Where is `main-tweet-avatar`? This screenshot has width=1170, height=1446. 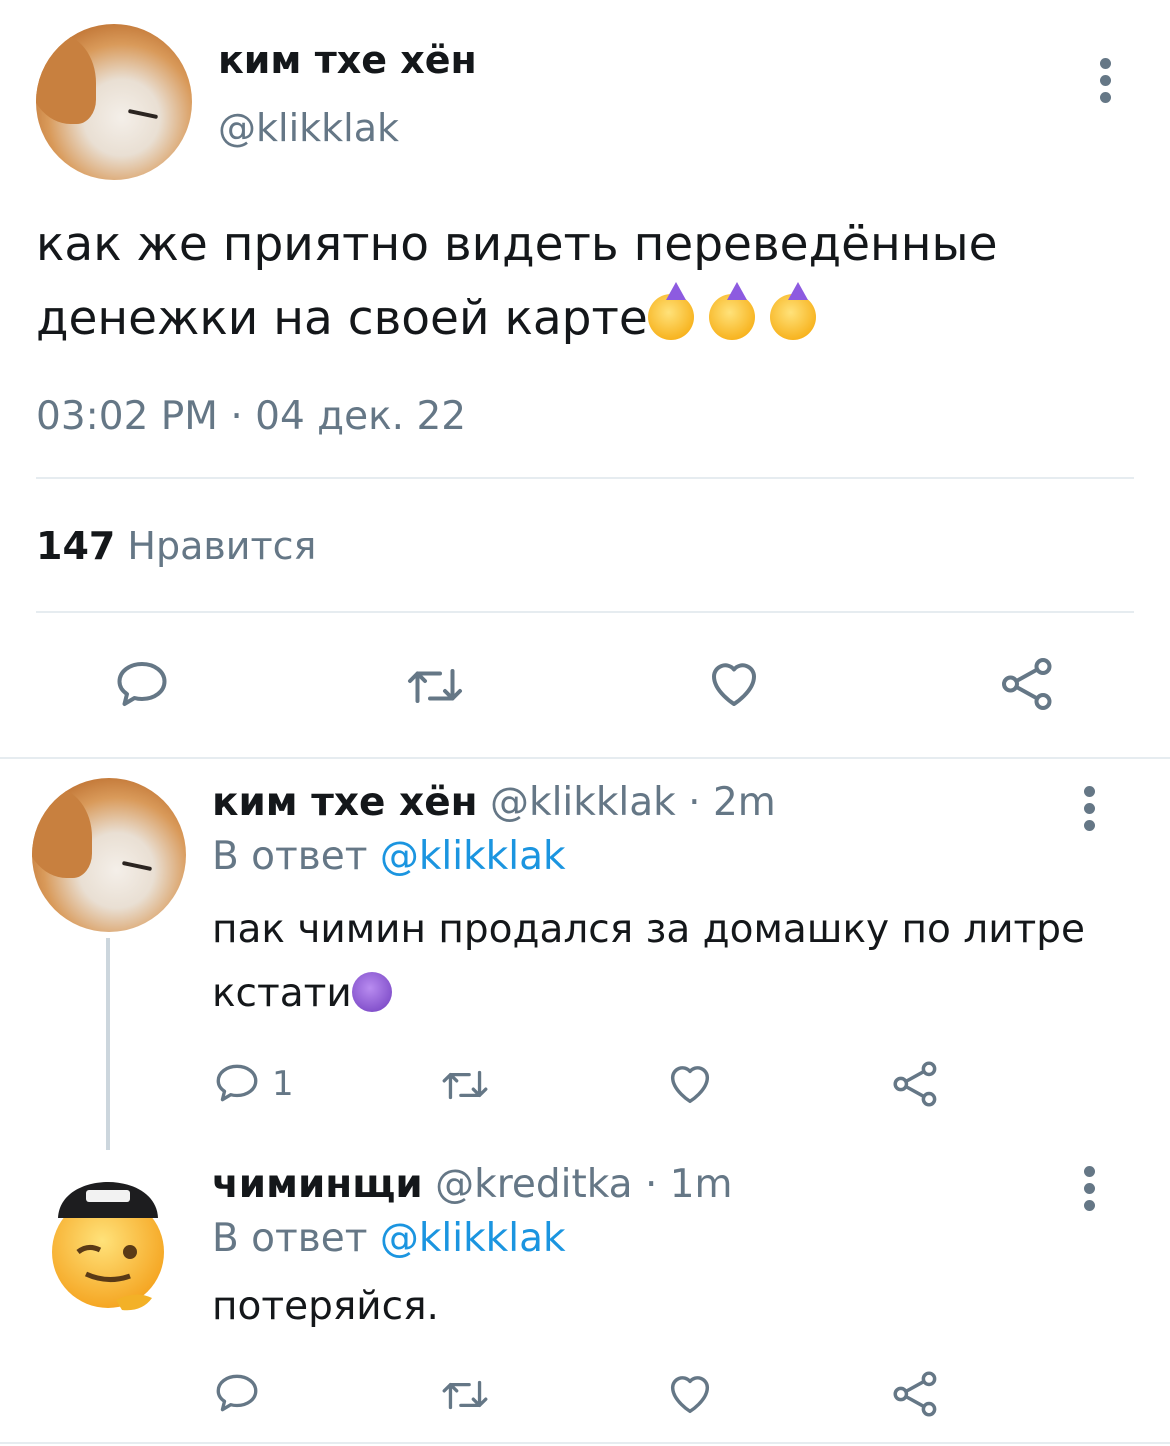 main-tweet-avatar is located at coordinates (114, 102).